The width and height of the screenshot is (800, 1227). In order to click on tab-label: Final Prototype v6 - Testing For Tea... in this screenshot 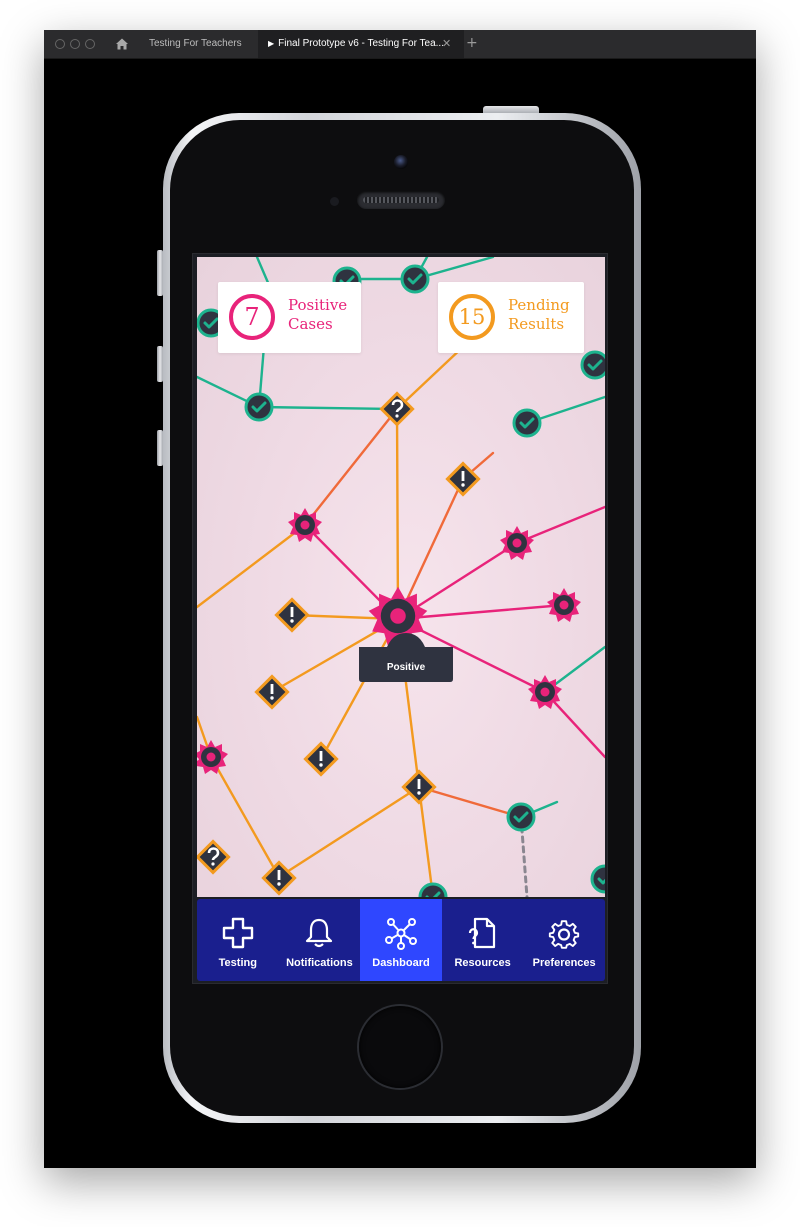, I will do `click(361, 43)`.